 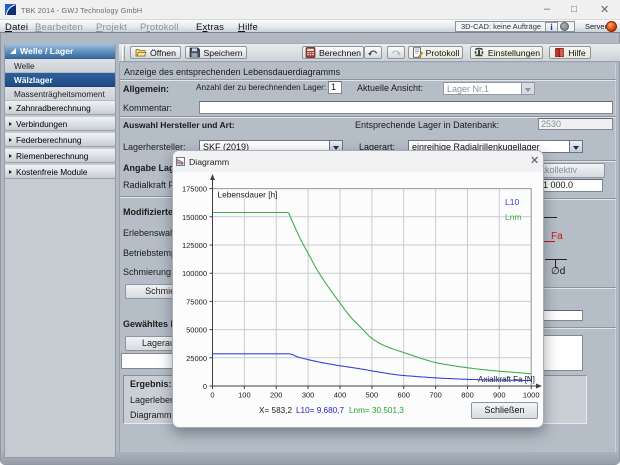 What do you see at coordinates (194, 217) in the screenshot?
I see `svg-text: 150000` at bounding box center [194, 217].